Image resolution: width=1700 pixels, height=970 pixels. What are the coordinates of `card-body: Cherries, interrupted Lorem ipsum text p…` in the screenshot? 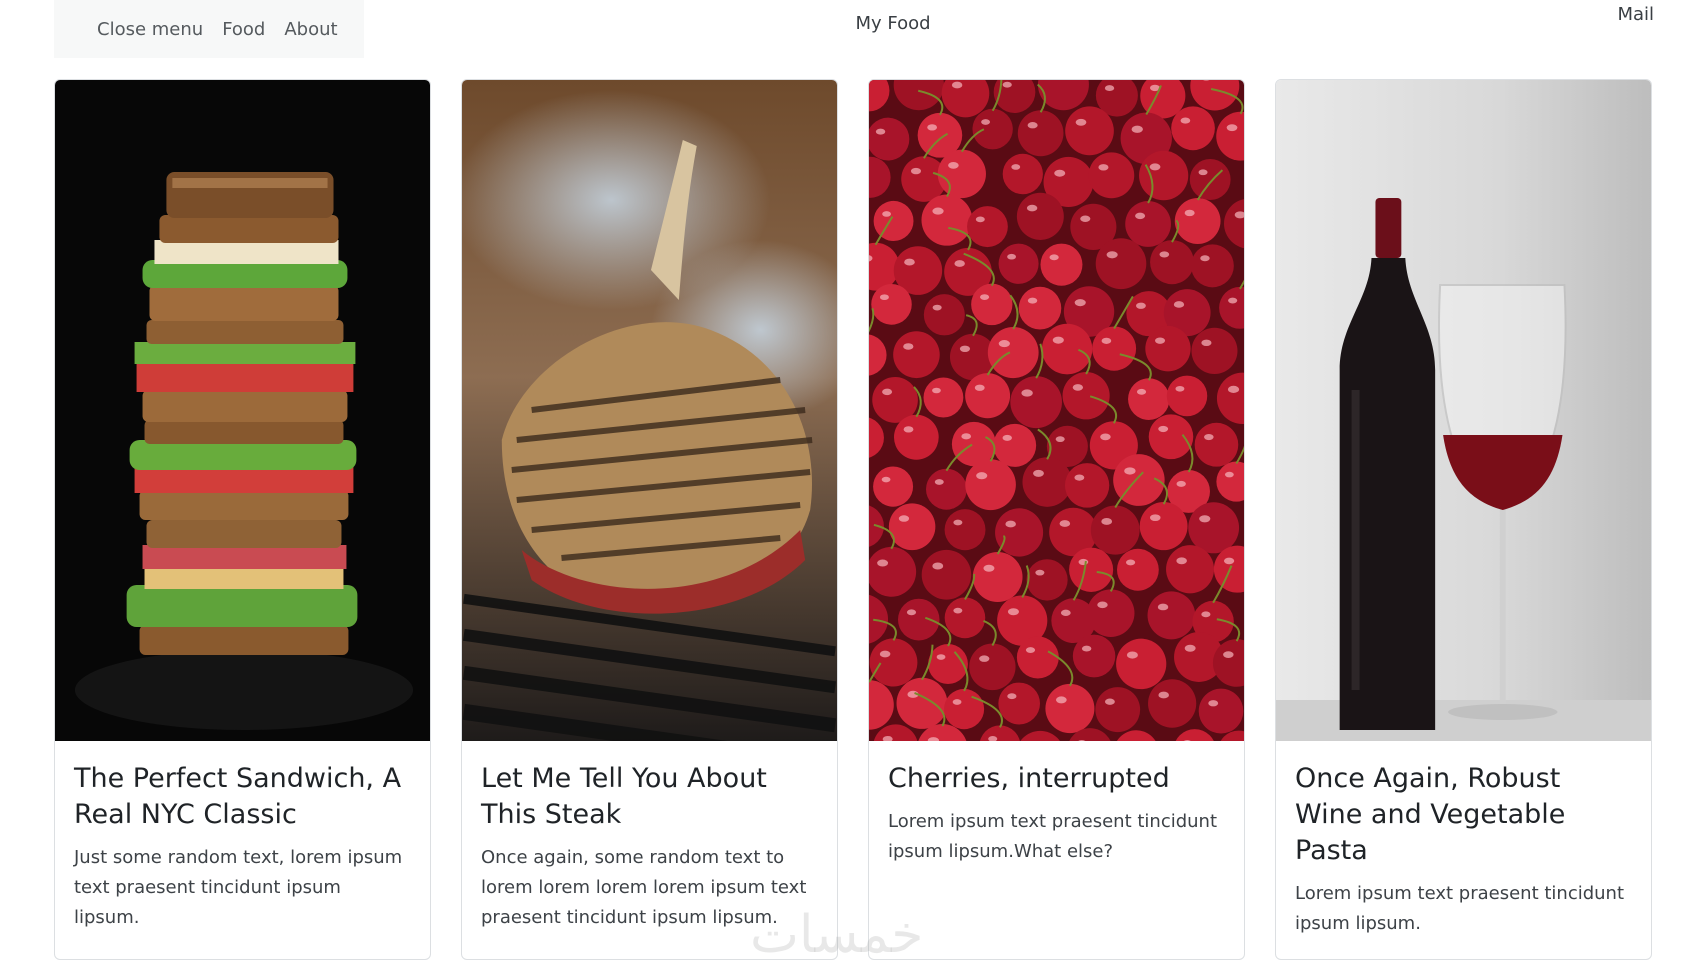 It's located at (1056, 804).